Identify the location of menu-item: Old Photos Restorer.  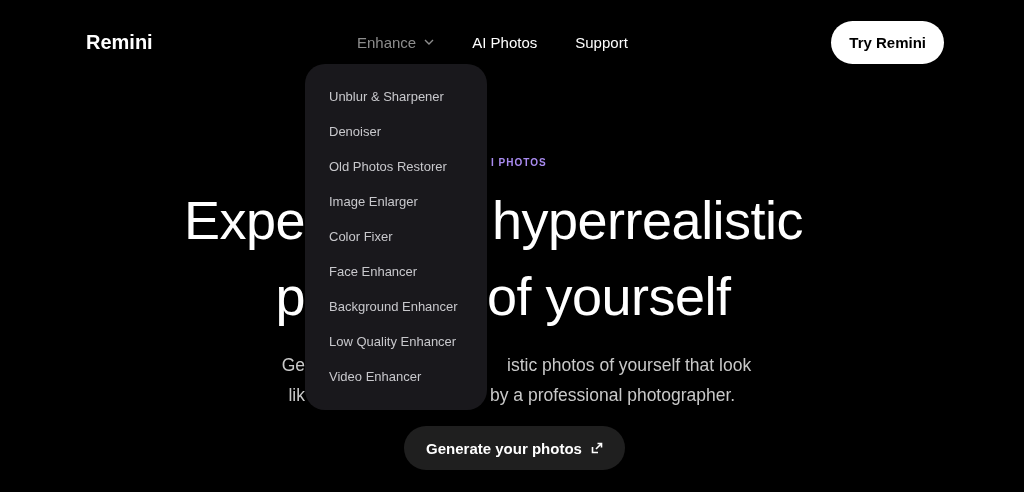
(408, 174).